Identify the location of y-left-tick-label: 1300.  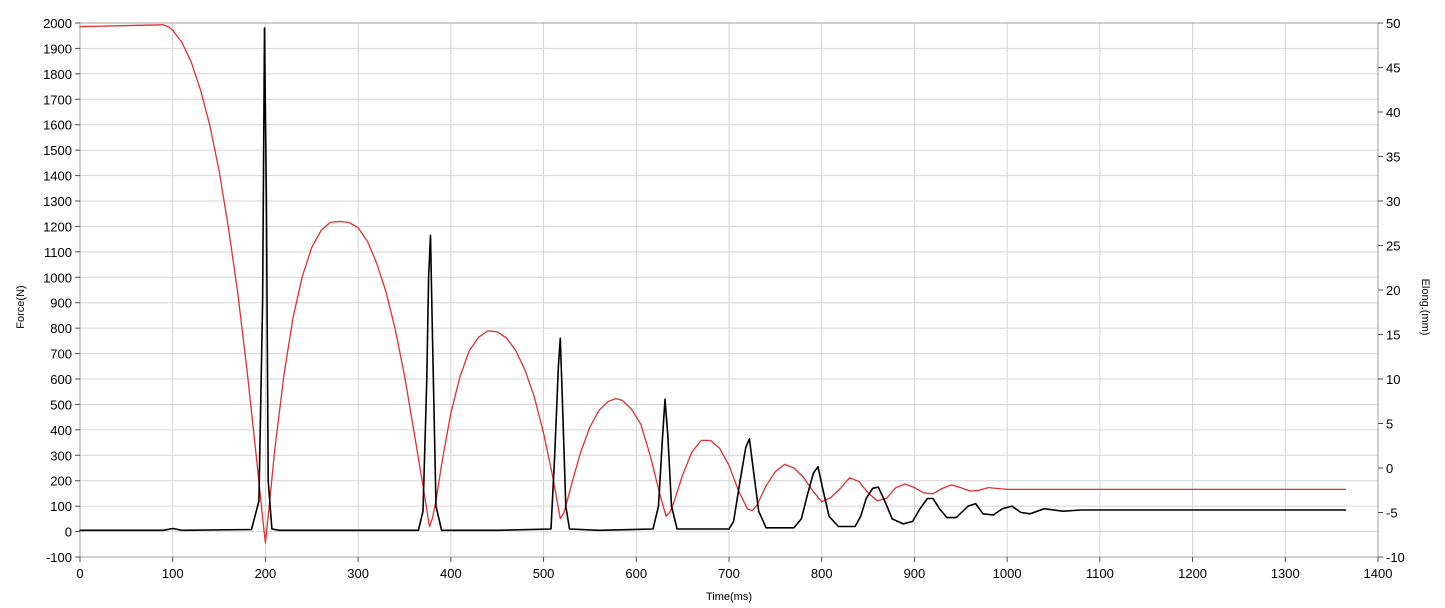
(57, 201).